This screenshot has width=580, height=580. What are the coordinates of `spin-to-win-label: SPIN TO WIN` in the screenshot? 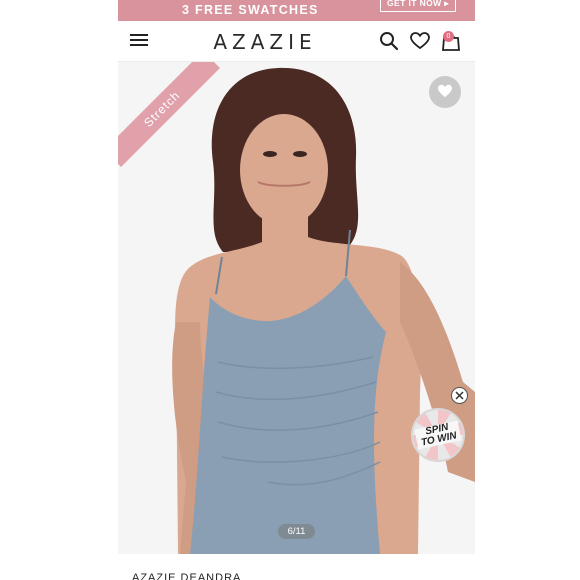 It's located at (438, 435).